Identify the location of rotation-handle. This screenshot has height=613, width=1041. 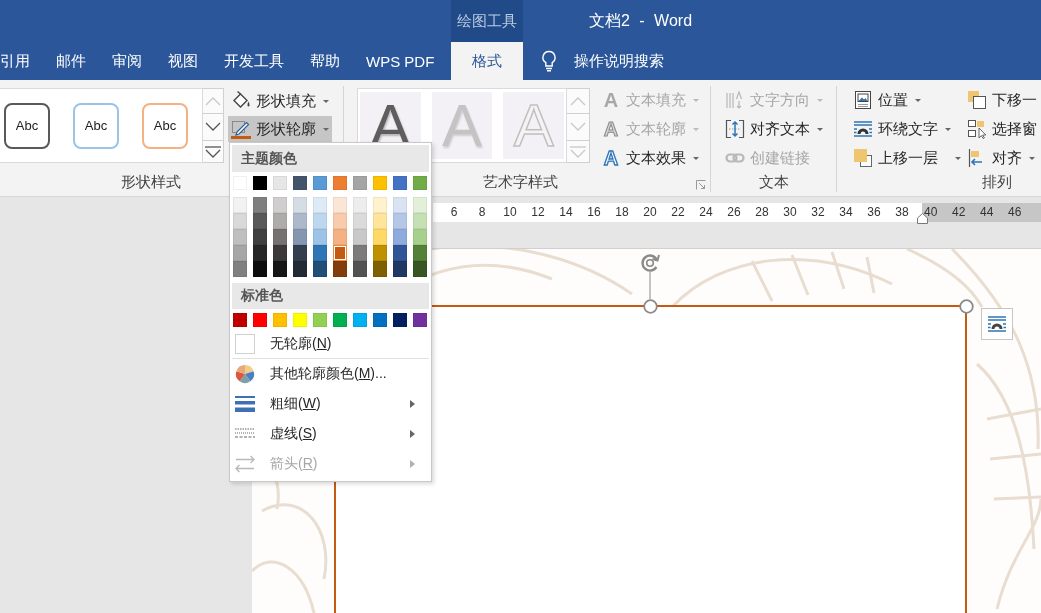
(650, 275).